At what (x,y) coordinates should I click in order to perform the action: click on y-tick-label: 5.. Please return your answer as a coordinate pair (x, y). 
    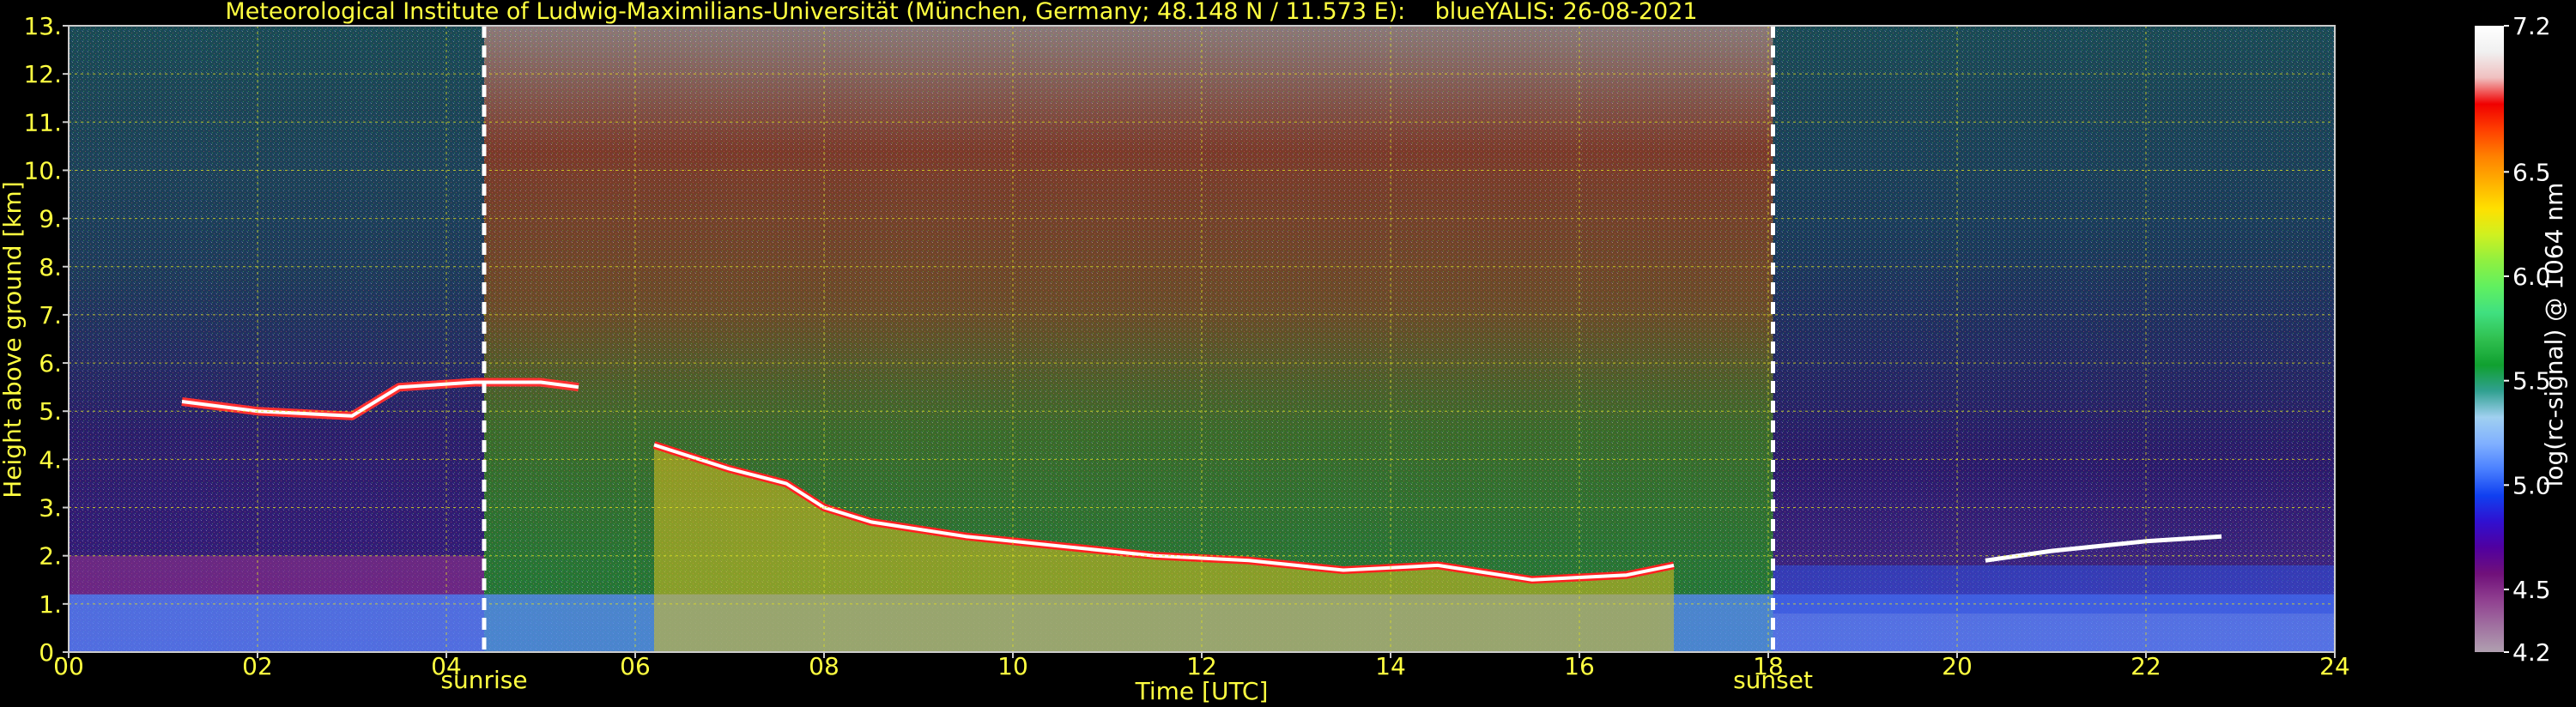
    Looking at the image, I should click on (50, 411).